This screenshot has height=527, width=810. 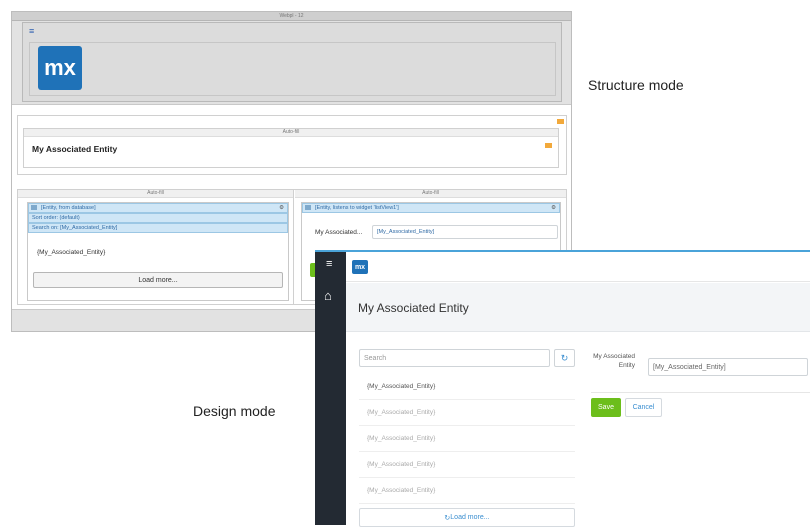 I want to click on list-view-icon, so click(x=34, y=207).